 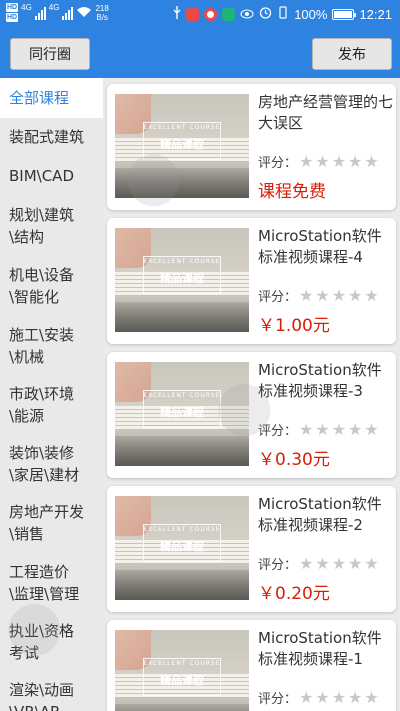 What do you see at coordinates (292, 192) in the screenshot?
I see `course-price: 课程免费` at bounding box center [292, 192].